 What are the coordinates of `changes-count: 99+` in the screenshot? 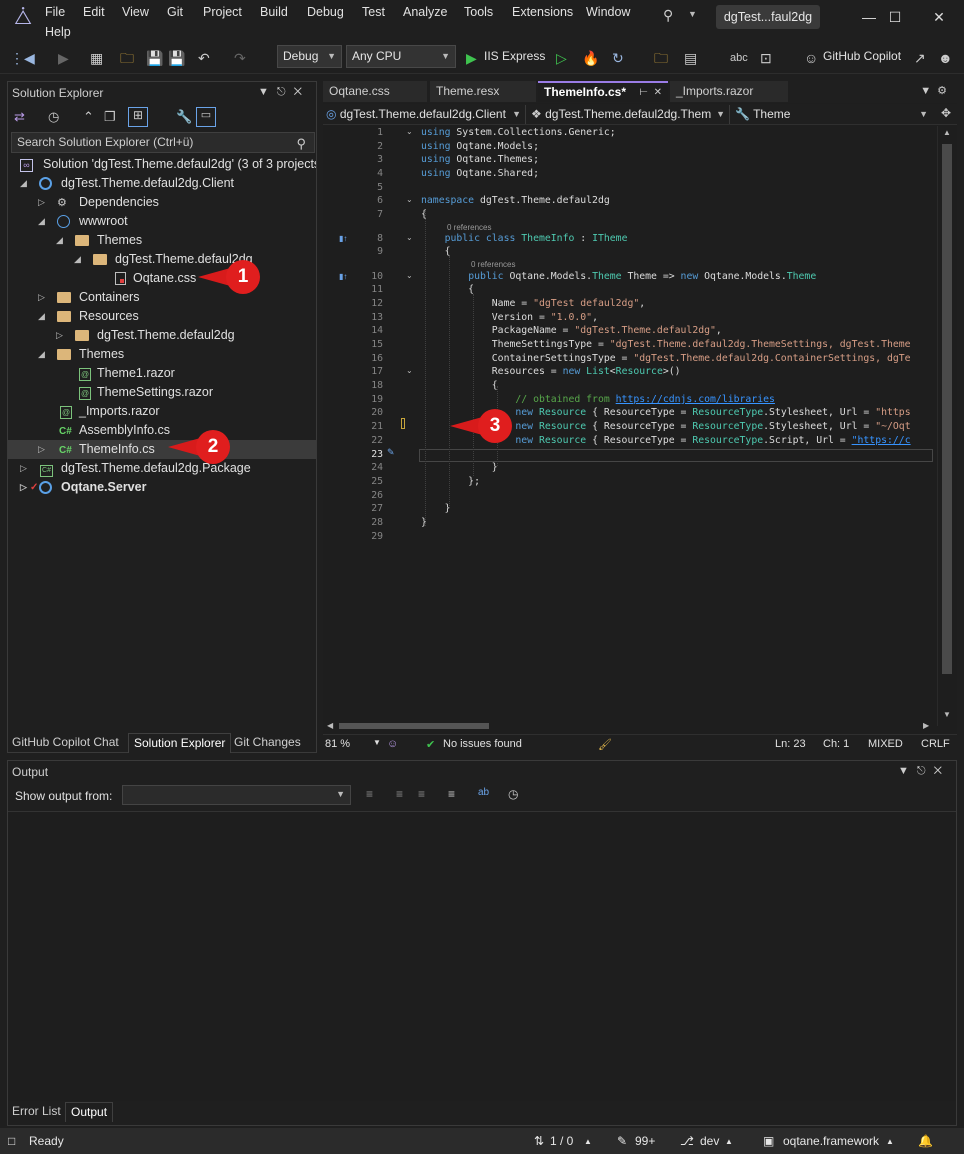 It's located at (645, 1141).